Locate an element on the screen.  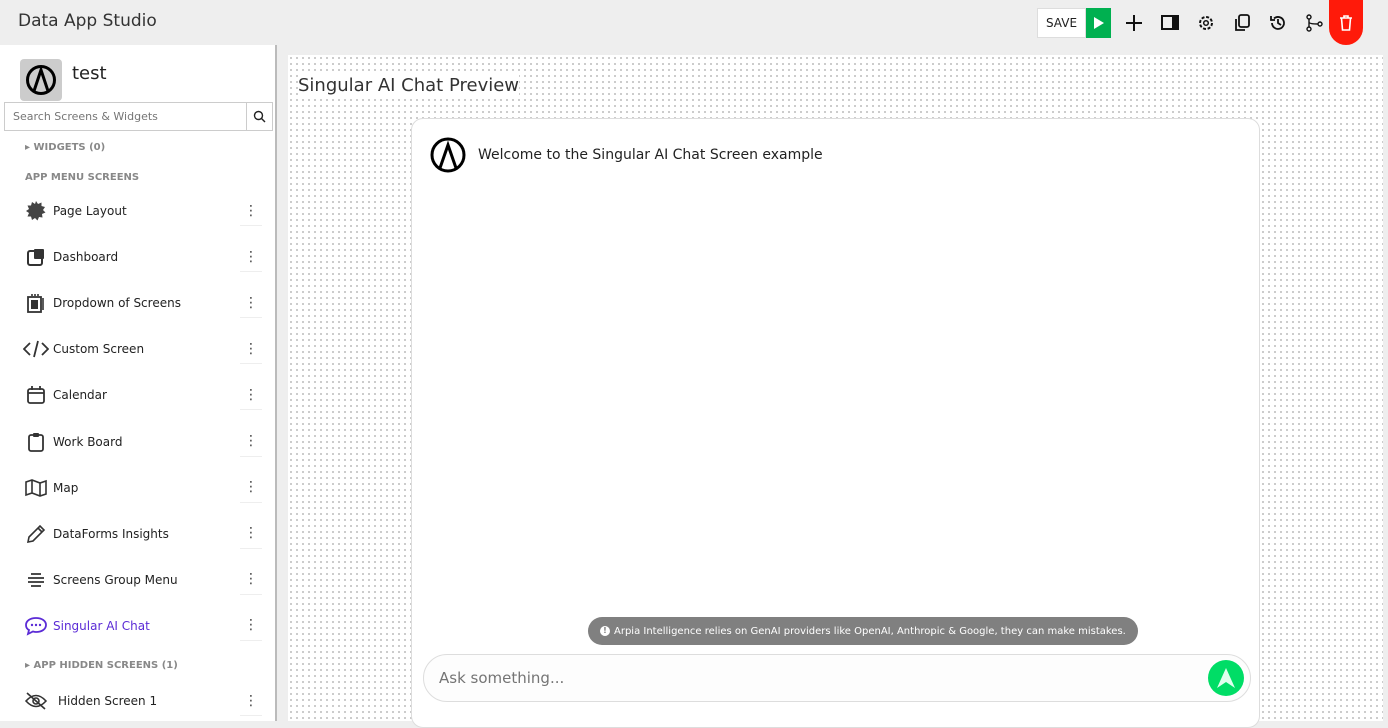
map-icon is located at coordinates (36, 487).